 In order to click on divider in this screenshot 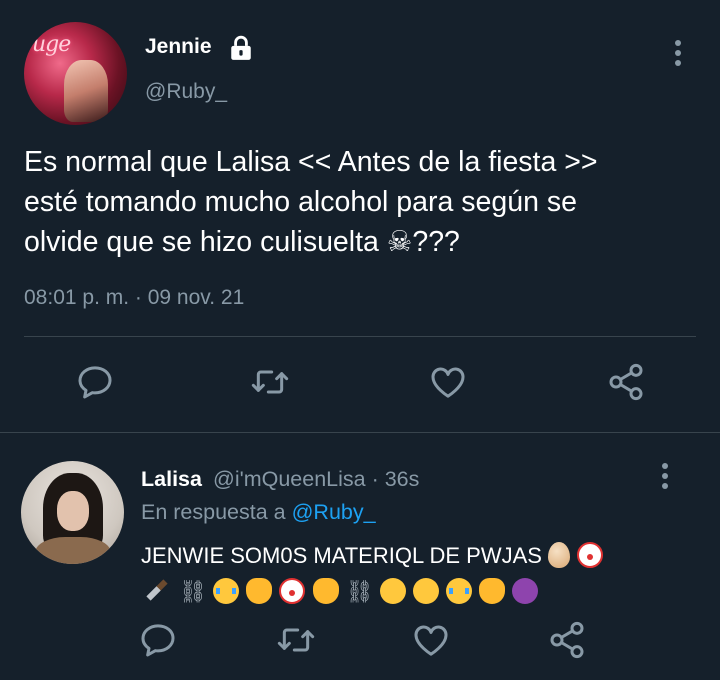, I will do `click(360, 336)`.